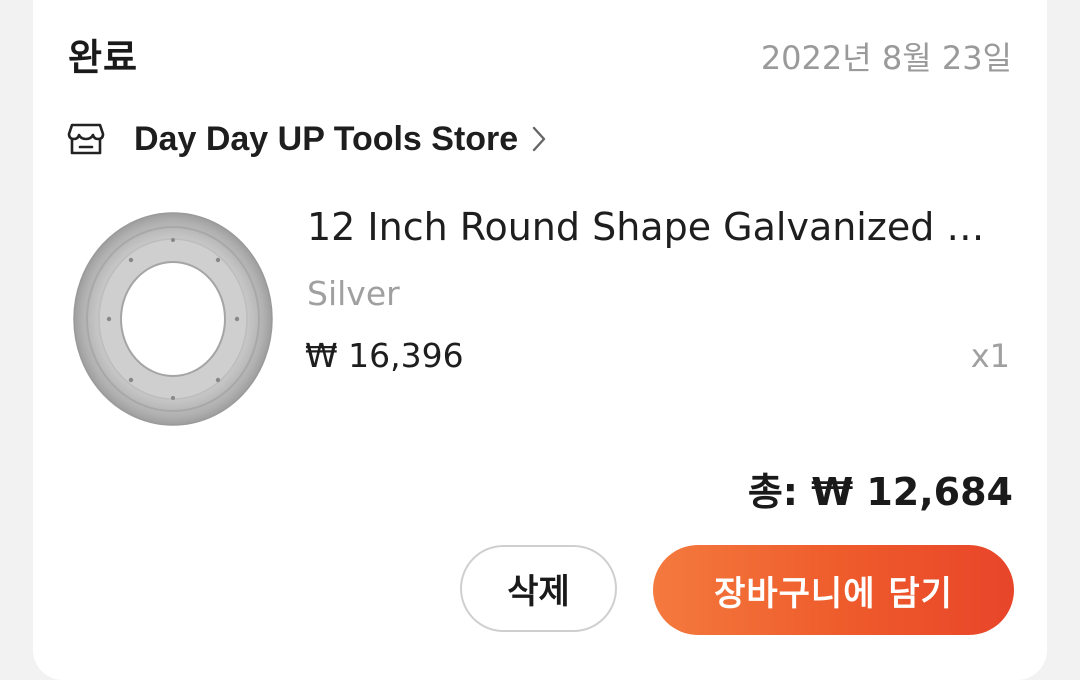 The image size is (1080, 680). Describe the element at coordinates (86, 139) in the screenshot. I see `store-icon` at that location.